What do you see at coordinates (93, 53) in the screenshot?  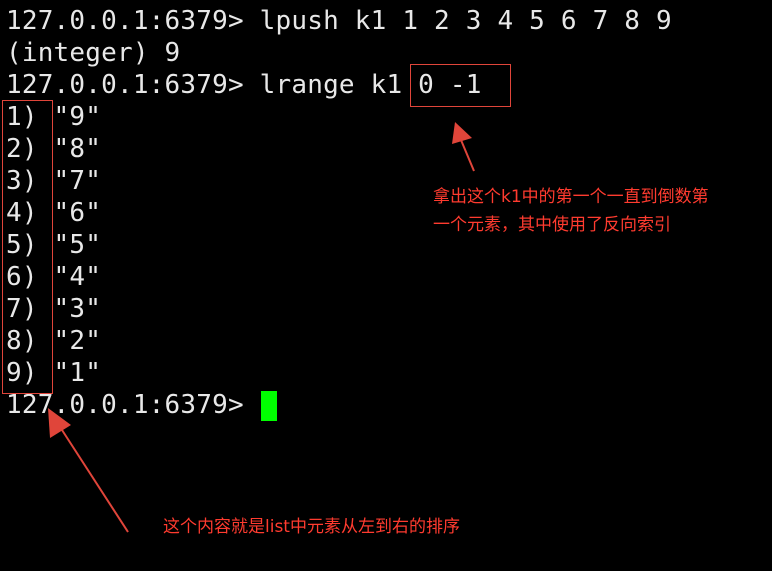 I see `output-integer: (integer) 9` at bounding box center [93, 53].